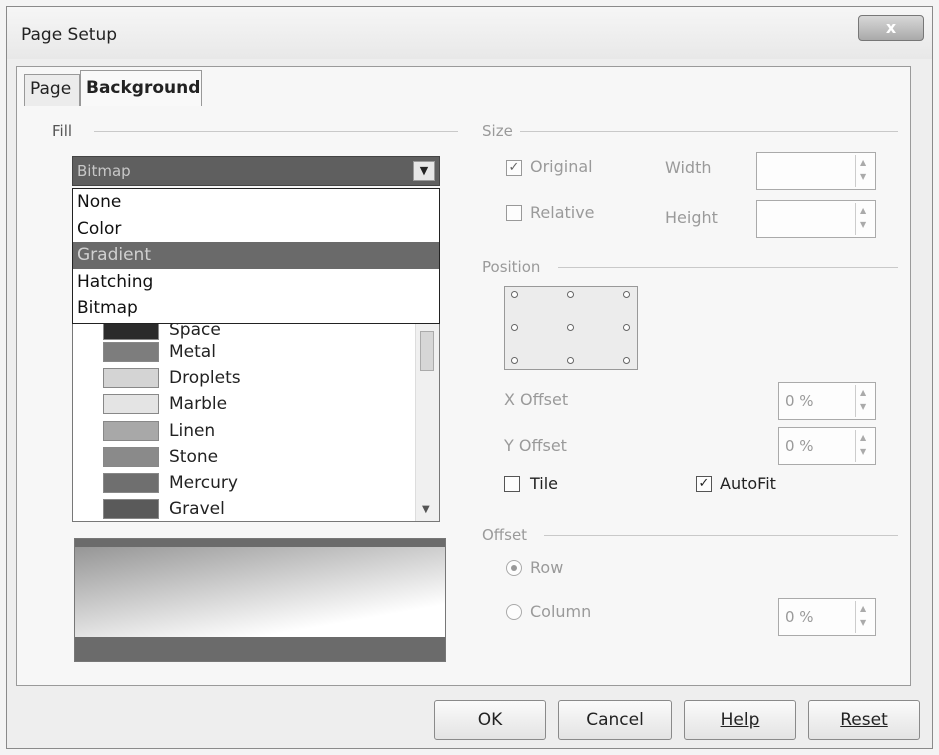 This screenshot has width=939, height=755. What do you see at coordinates (799, 401) in the screenshot?
I see `x-offset-value: 0 %` at bounding box center [799, 401].